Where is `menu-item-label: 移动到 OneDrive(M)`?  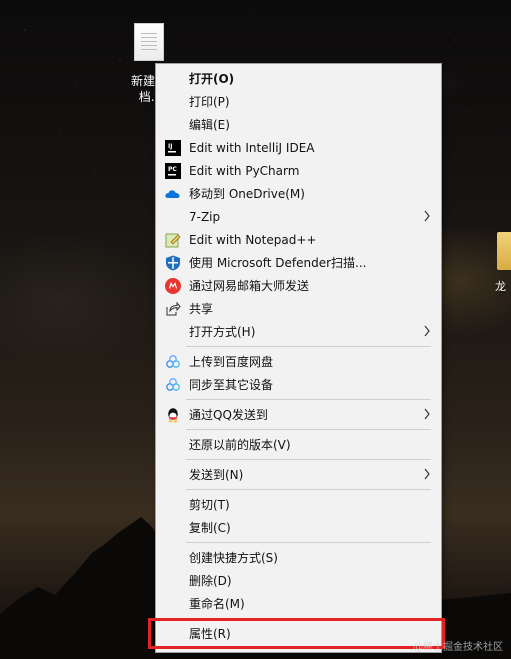
menu-item-label: 移动到 OneDrive(M) is located at coordinates (247, 194).